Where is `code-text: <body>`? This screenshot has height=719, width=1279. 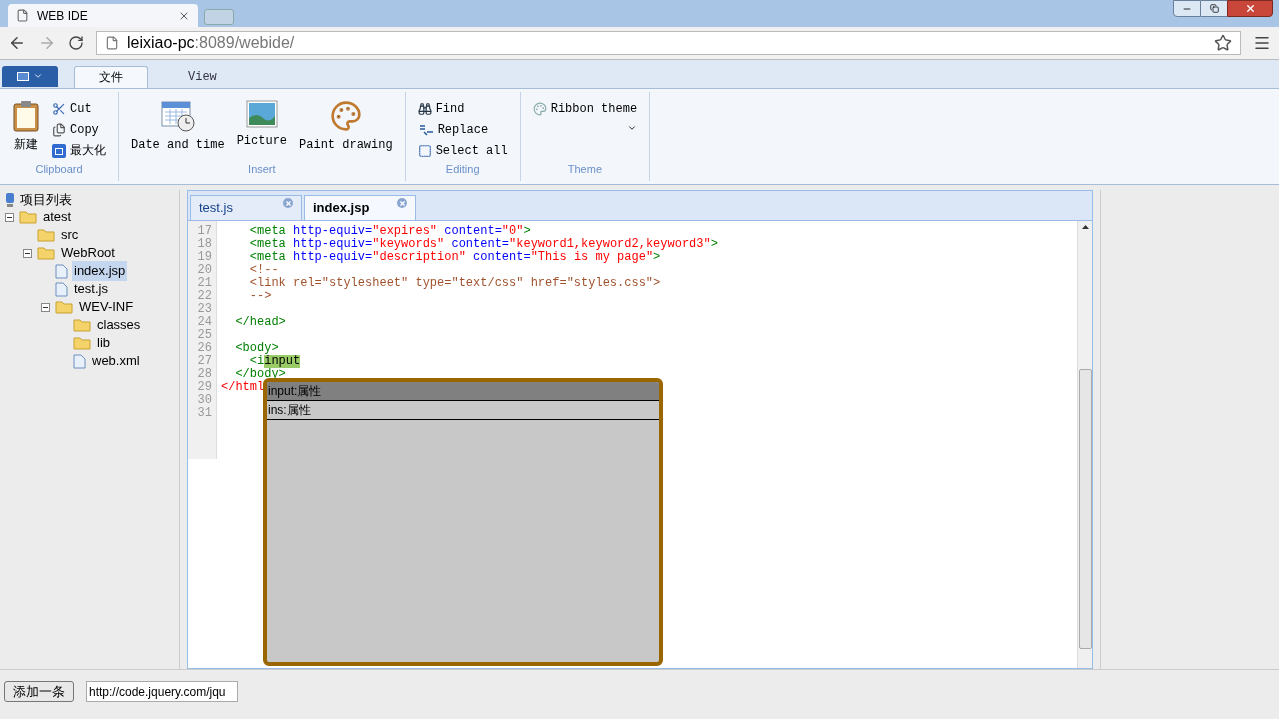 code-text: <body> is located at coordinates (256, 348).